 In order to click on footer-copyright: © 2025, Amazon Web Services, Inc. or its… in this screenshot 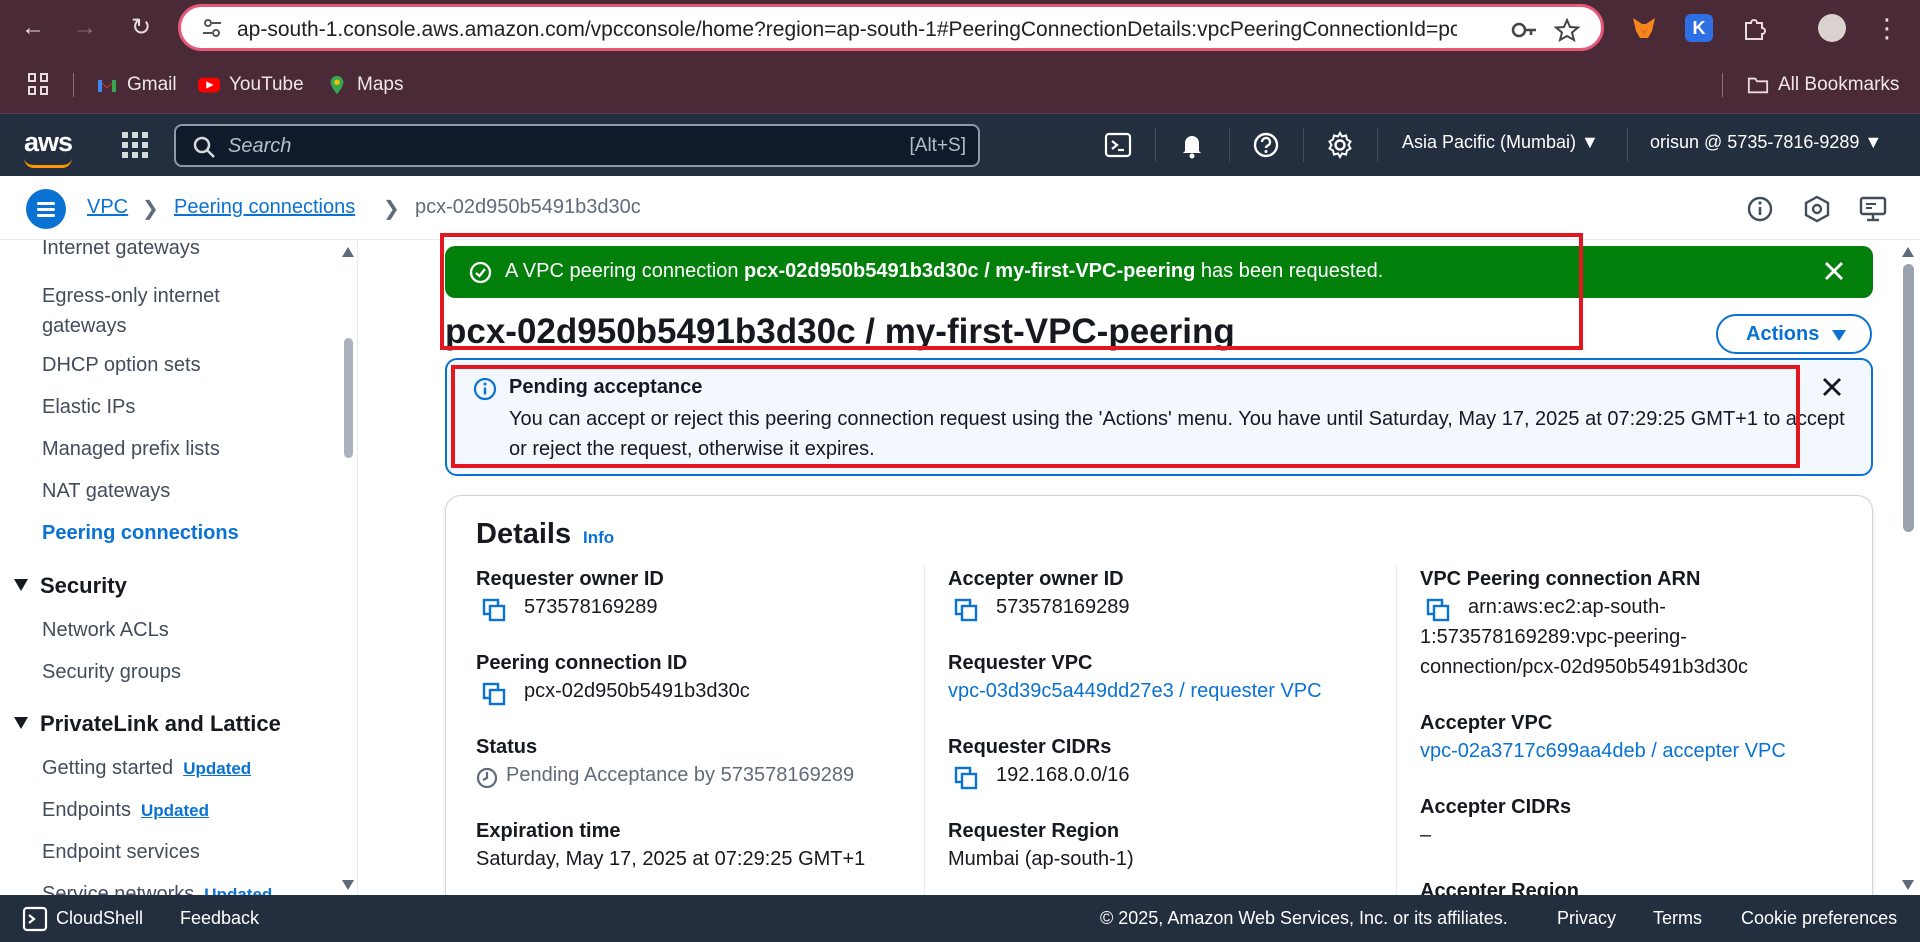, I will do `click(1304, 918)`.